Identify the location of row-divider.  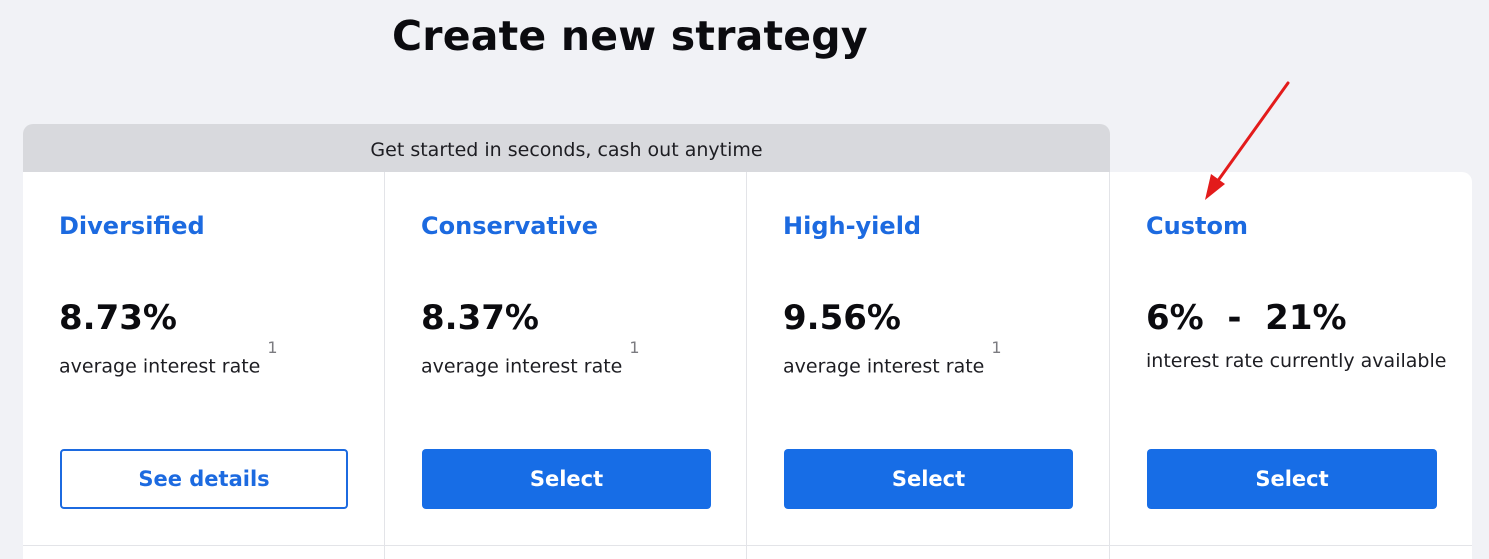
(747, 545).